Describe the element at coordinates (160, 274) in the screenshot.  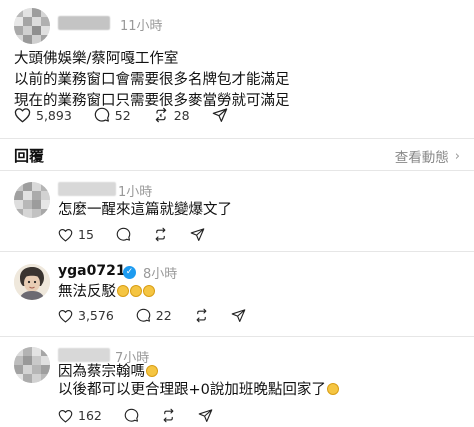
I see `reply-time: 8小時` at that location.